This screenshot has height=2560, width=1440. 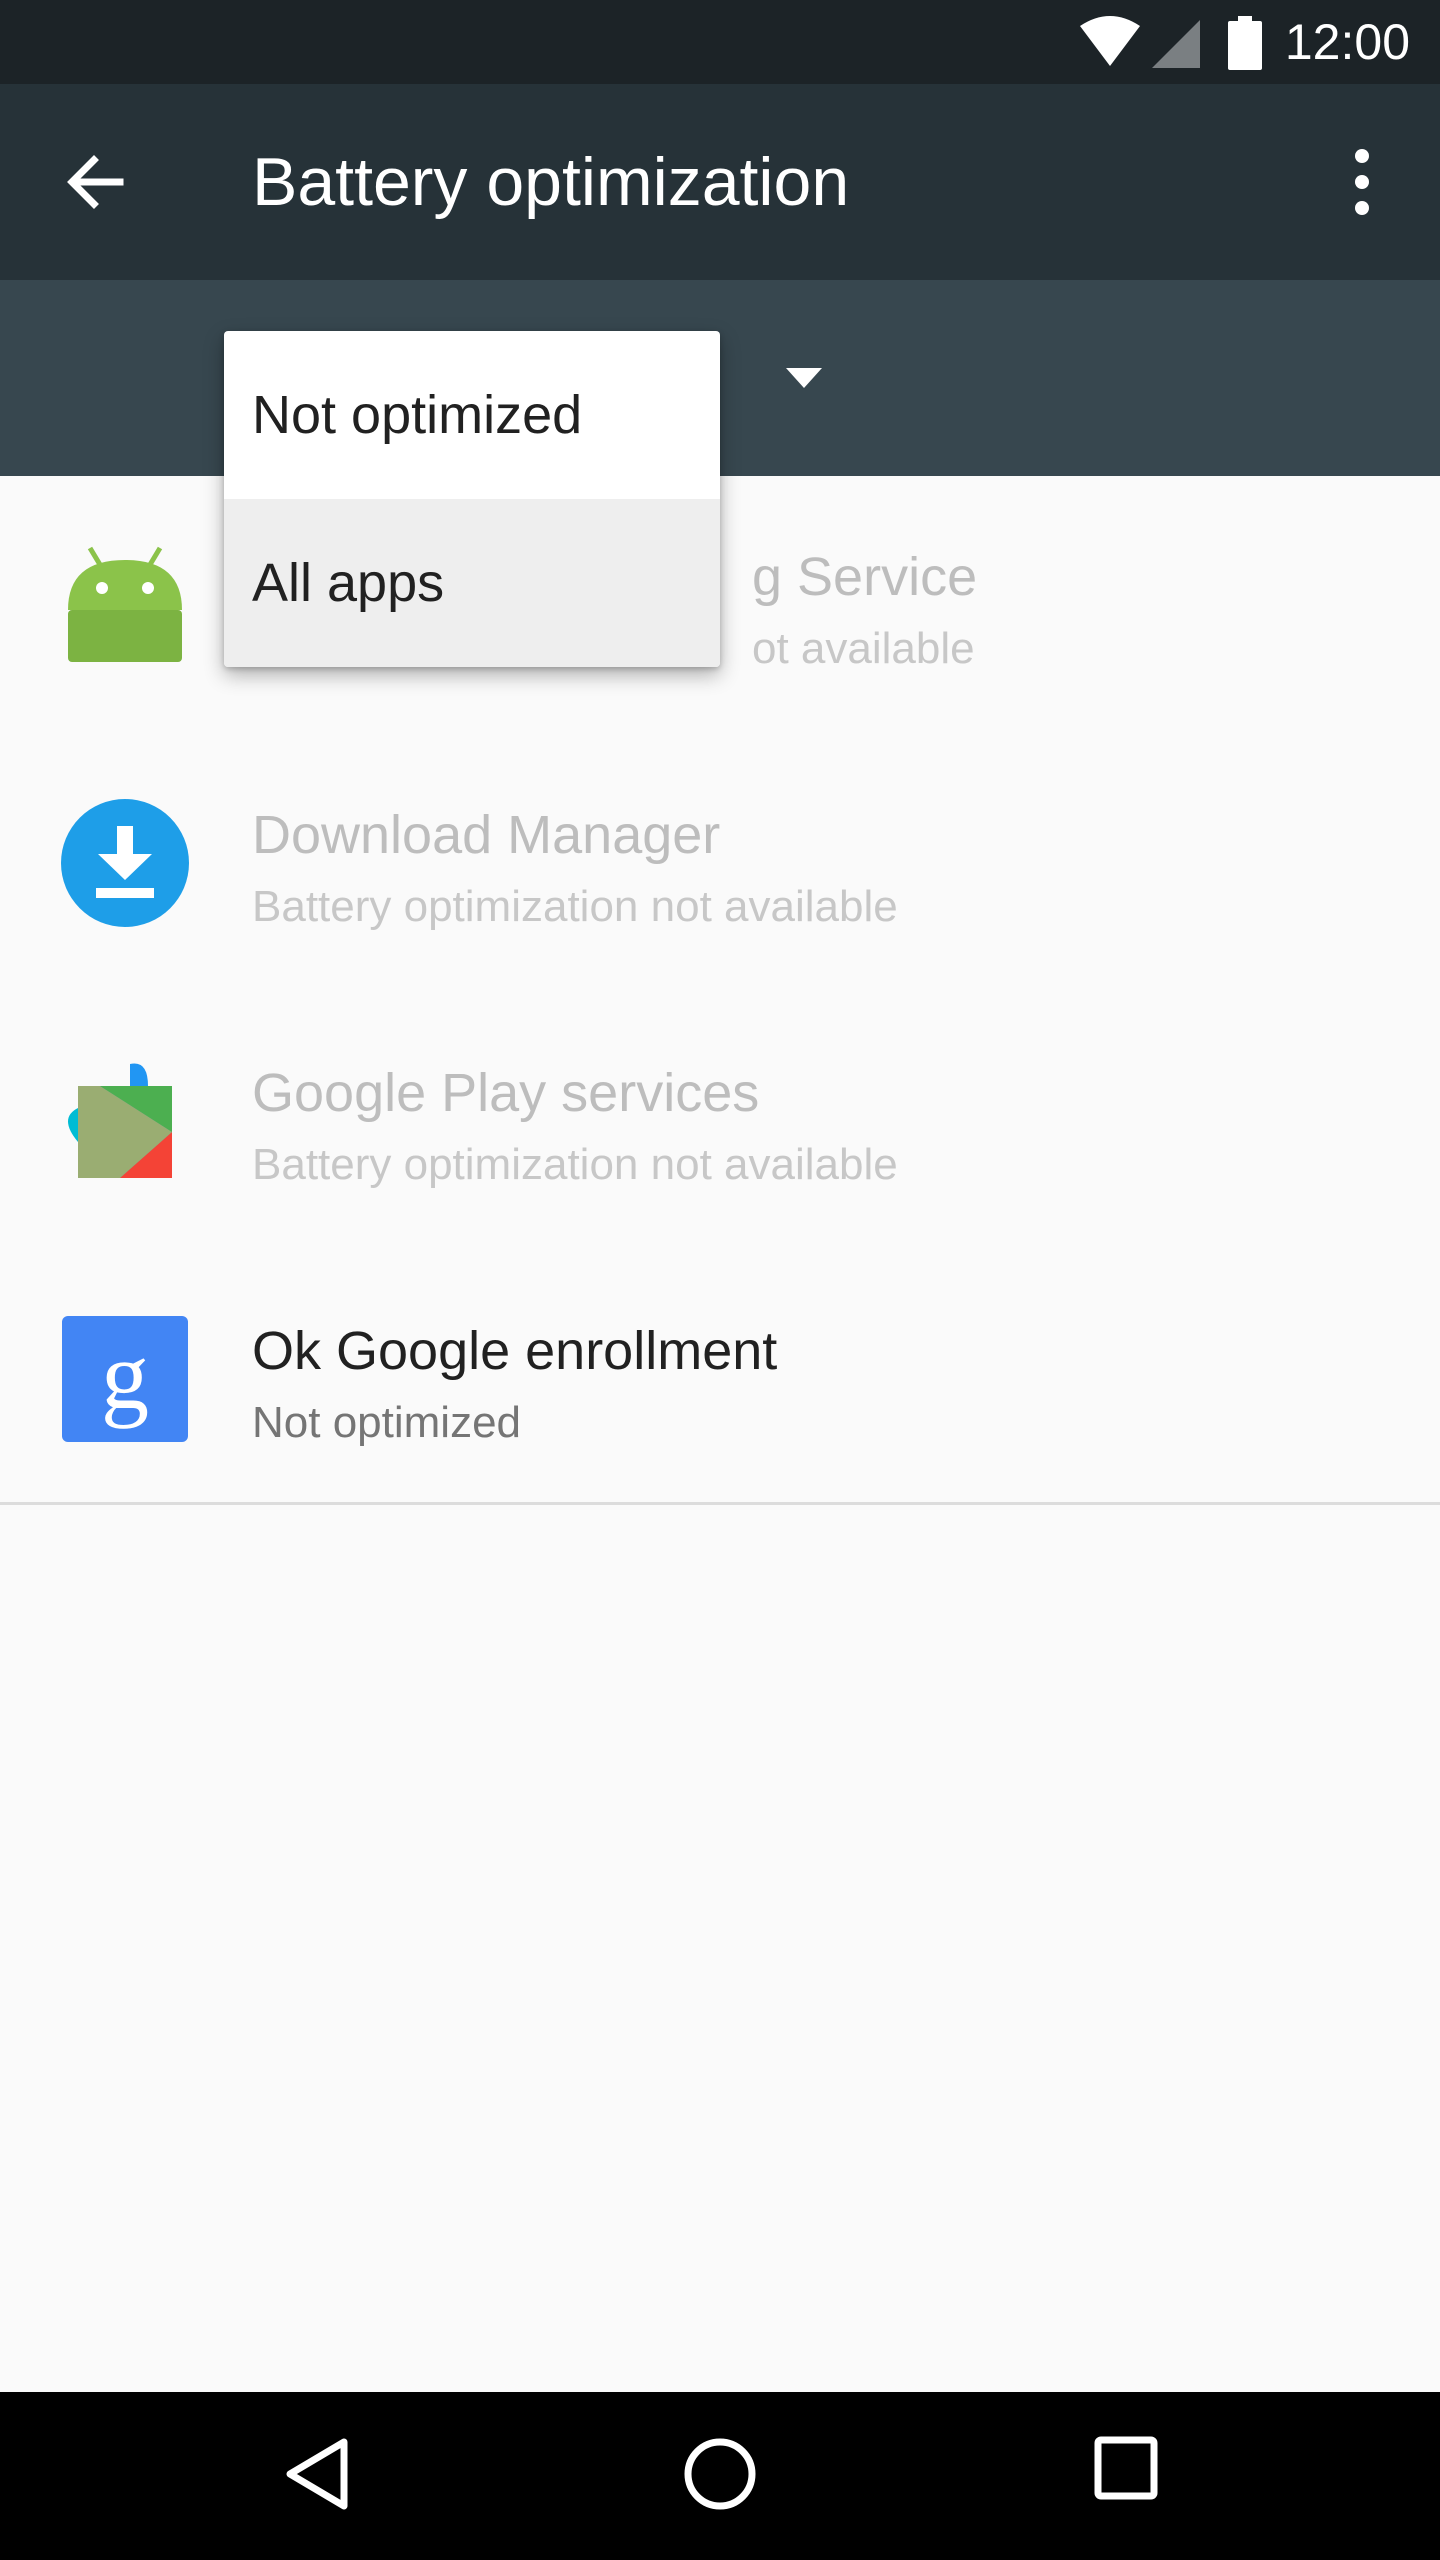 I want to click on dropdown-option-not-optimized: Not optimized, so click(x=472, y=415).